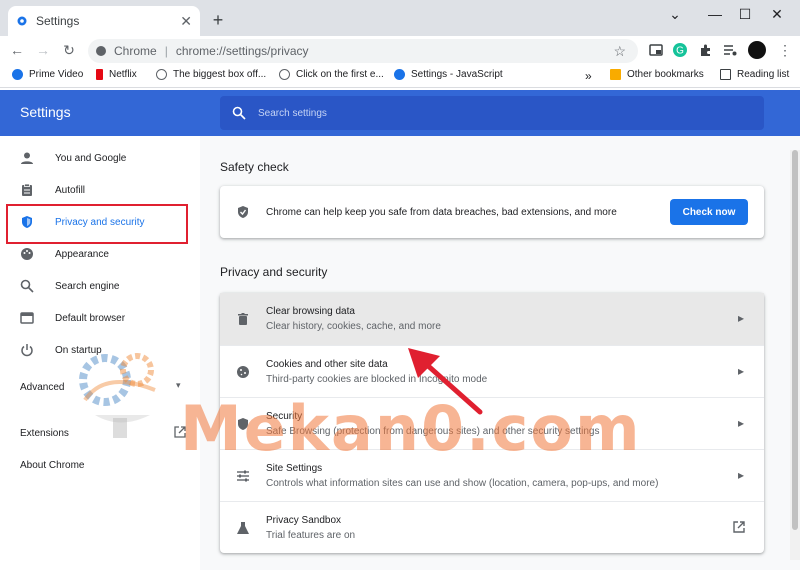  Describe the element at coordinates (70, 190) in the screenshot. I see `sidebar-item-label: Autofill` at that location.